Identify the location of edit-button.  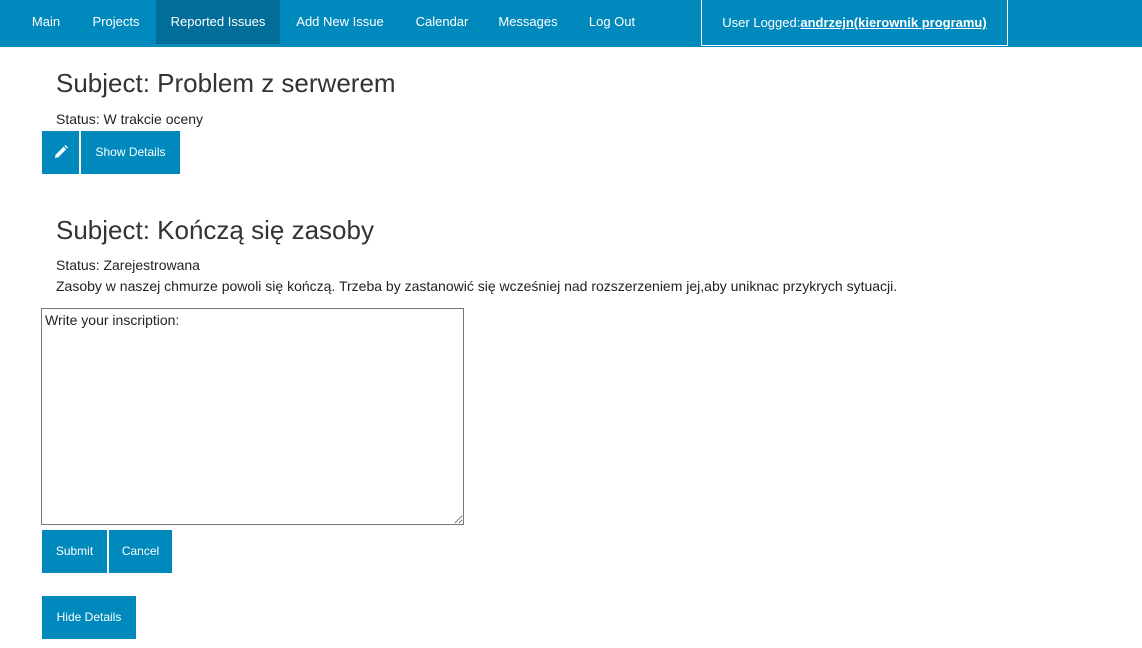
(60, 152).